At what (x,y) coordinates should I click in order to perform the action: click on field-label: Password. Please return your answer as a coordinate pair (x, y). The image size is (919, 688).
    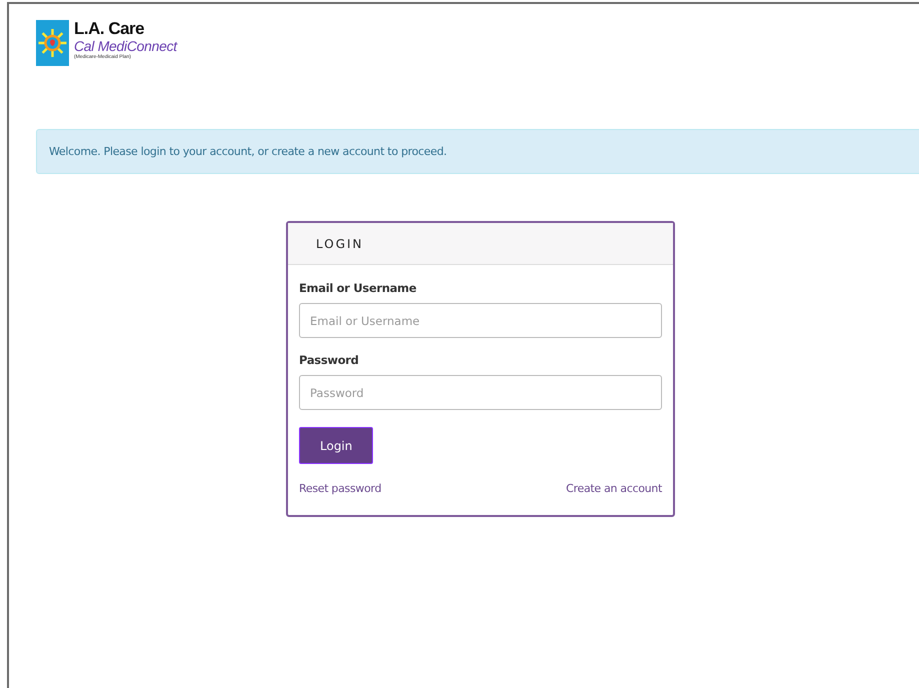
    Looking at the image, I should click on (329, 360).